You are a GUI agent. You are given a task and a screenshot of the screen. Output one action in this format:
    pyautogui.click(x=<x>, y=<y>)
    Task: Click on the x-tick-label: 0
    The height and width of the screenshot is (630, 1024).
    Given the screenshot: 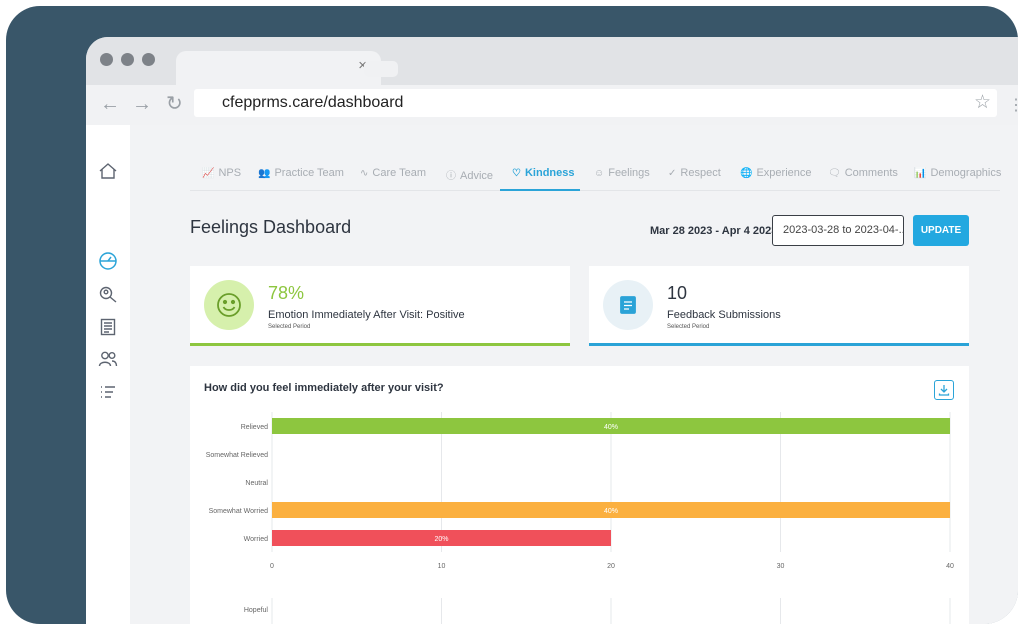 What is the action you would take?
    pyautogui.click(x=272, y=566)
    